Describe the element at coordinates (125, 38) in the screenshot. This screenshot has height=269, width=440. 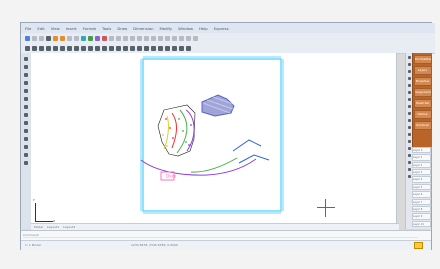
I see `orbit-icon` at that location.